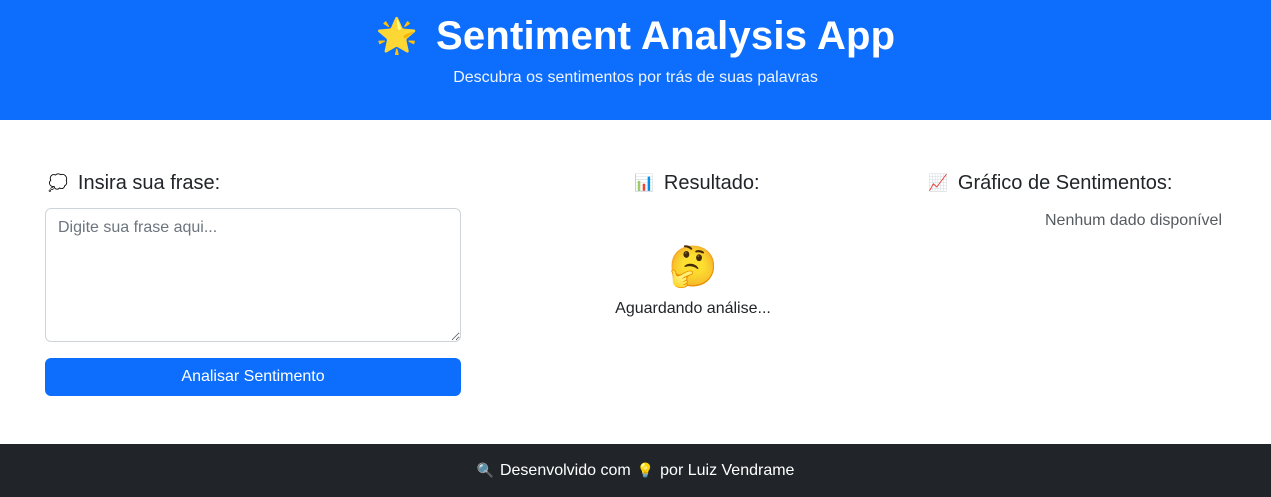 Image resolution: width=1271 pixels, height=497 pixels. I want to click on magnifier-icon: 🔍, so click(485, 470).